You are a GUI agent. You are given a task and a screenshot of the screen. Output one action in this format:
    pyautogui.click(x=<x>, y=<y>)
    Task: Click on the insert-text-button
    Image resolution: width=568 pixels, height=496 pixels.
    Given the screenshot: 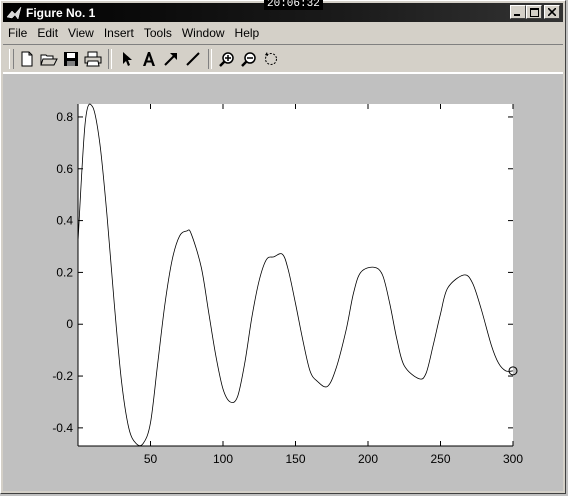 What is the action you would take?
    pyautogui.click(x=149, y=59)
    